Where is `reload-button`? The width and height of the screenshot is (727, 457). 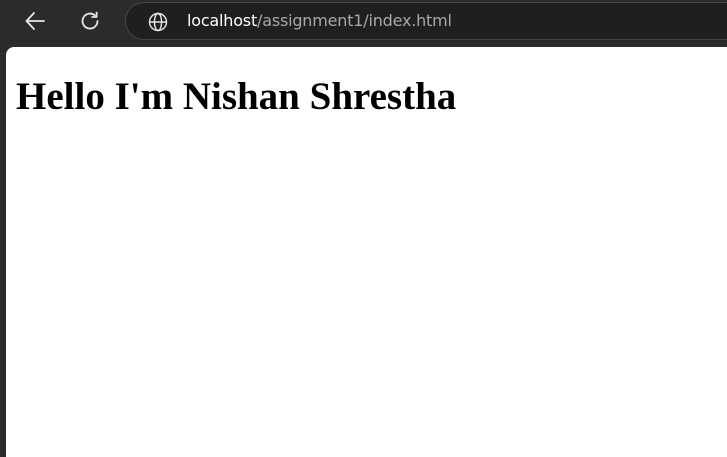
reload-button is located at coordinates (90, 21).